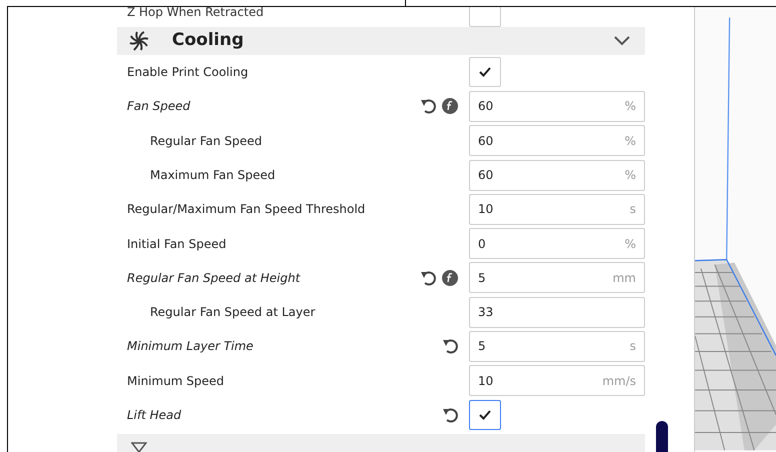 The width and height of the screenshot is (776, 452). I want to click on unit-label: mm/s, so click(619, 381).